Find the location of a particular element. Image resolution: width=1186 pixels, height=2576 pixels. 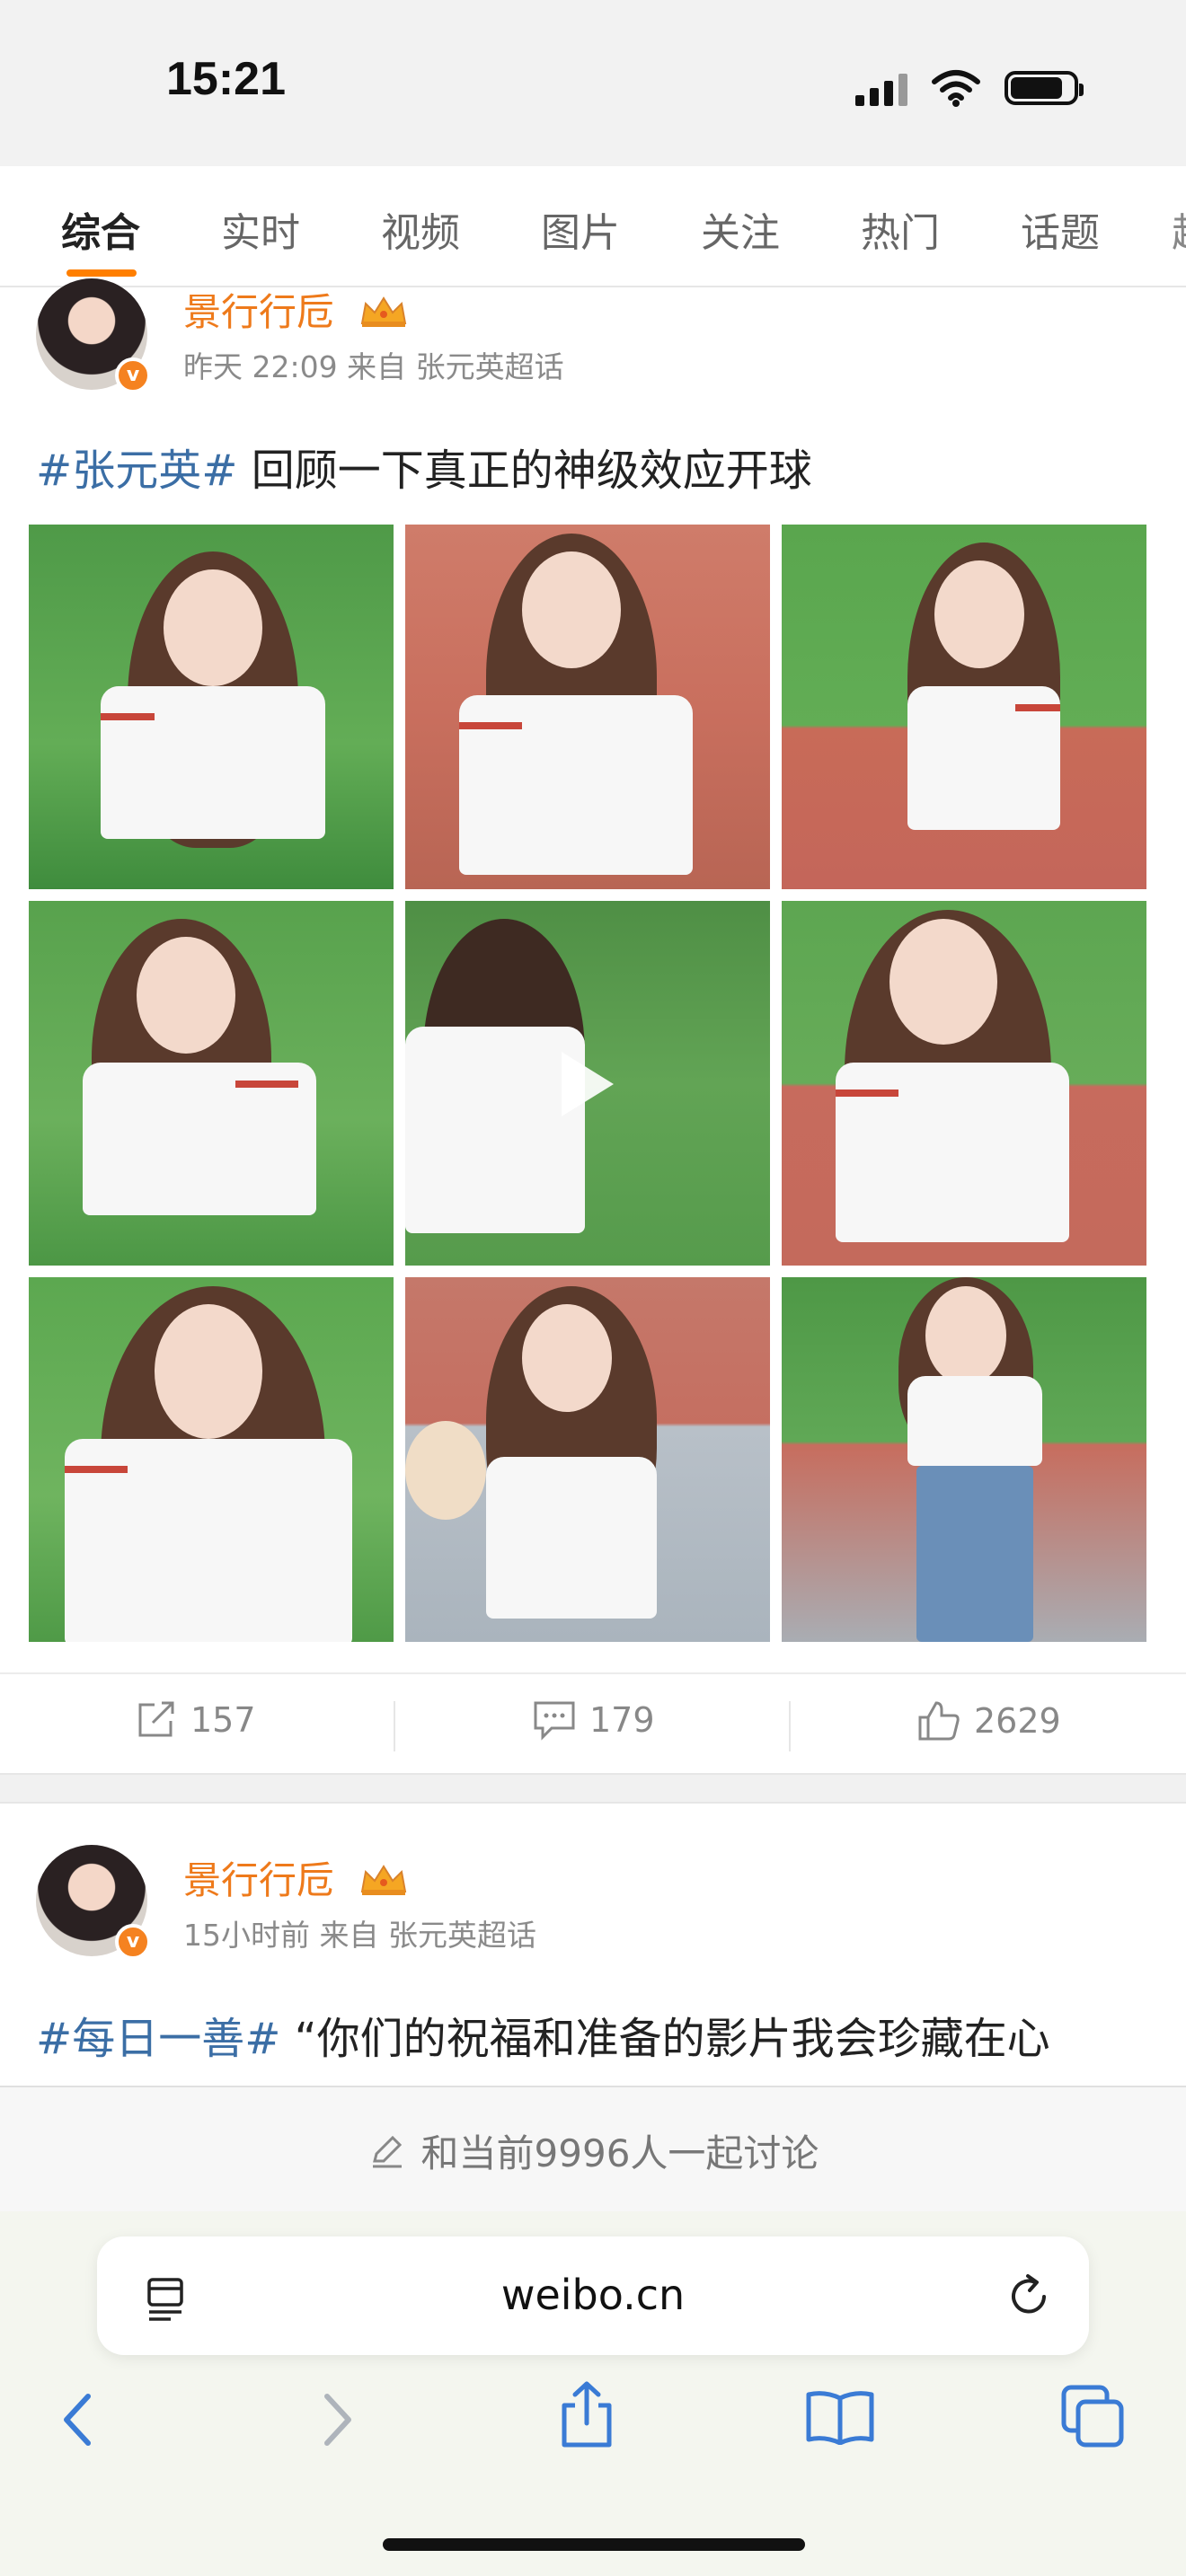

tab-video: 视频 is located at coordinates (420, 229).